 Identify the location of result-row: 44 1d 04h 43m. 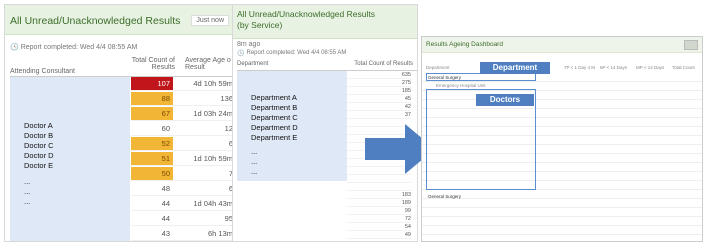
(182, 204).